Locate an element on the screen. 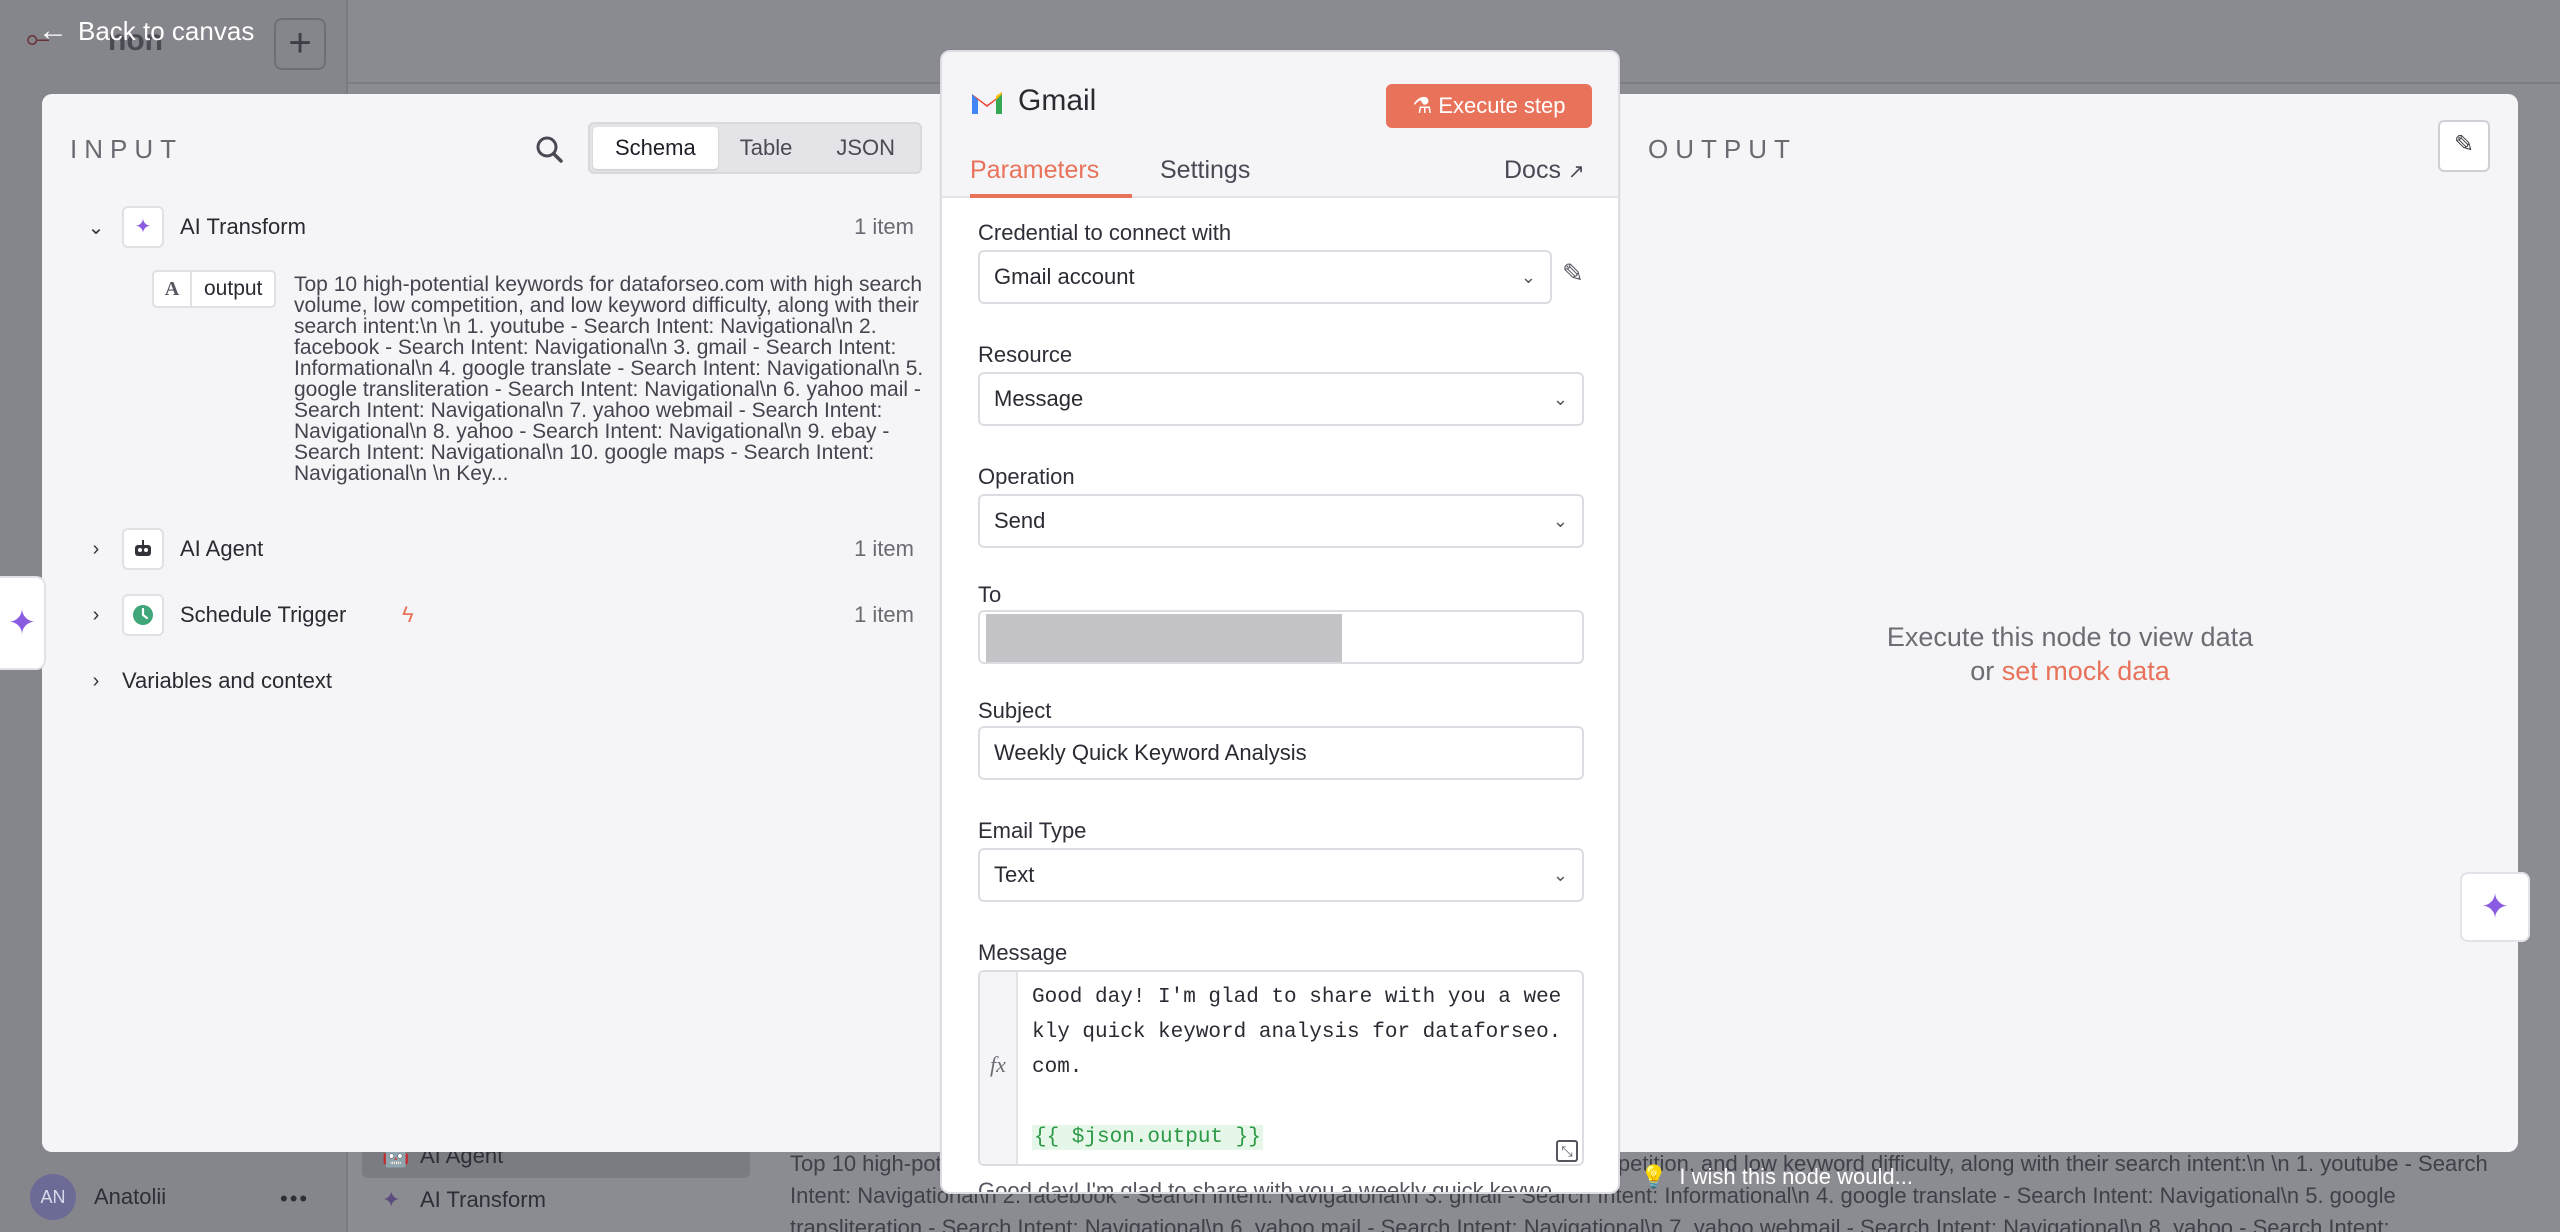 The height and width of the screenshot is (1232, 2560). or-text: or is located at coordinates (1982, 671).